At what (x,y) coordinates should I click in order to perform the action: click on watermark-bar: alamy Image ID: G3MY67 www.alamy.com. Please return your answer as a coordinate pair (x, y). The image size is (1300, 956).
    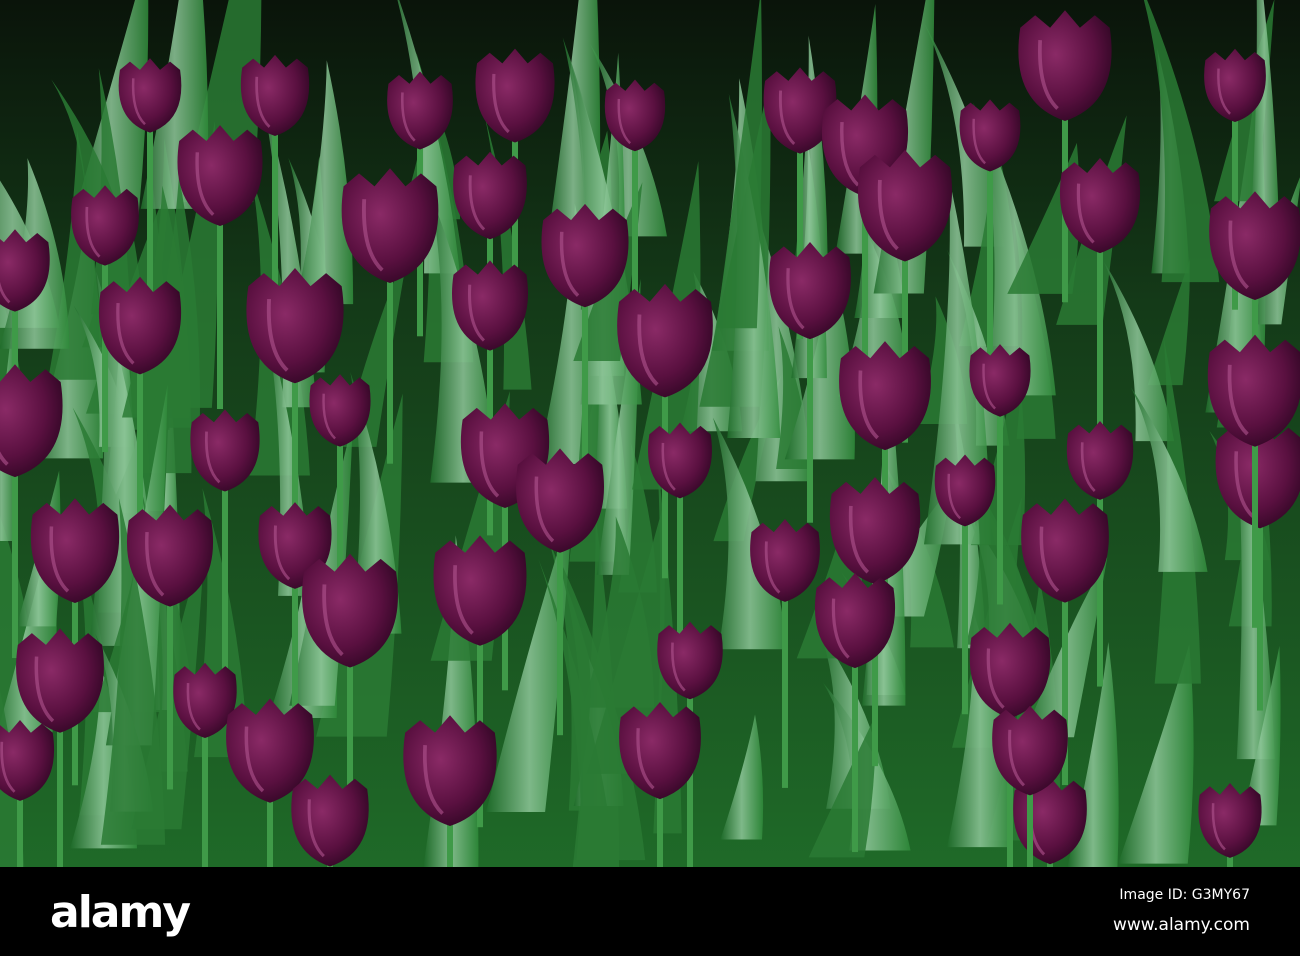
    Looking at the image, I should click on (650, 911).